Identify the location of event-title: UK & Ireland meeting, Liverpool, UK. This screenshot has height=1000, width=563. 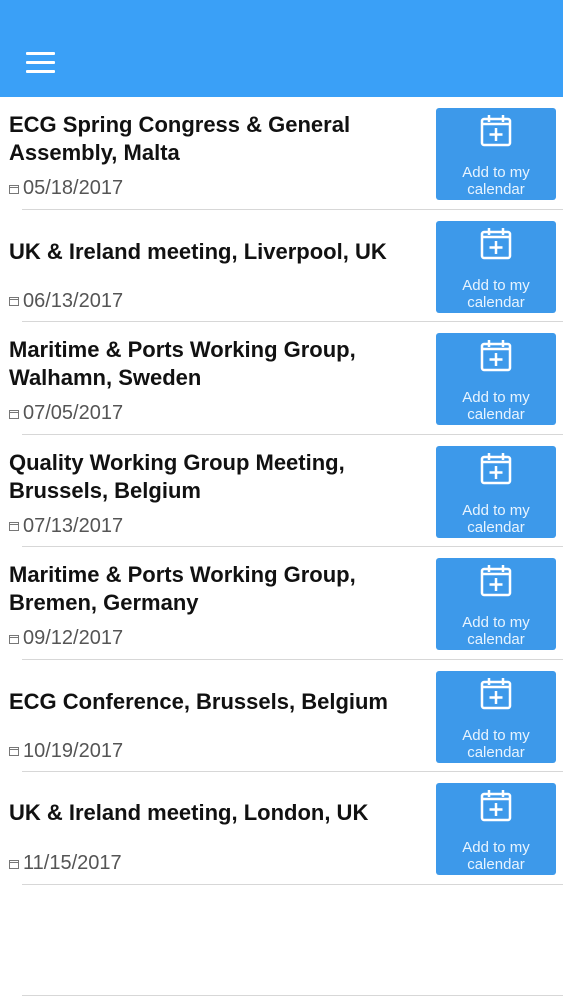
(198, 251).